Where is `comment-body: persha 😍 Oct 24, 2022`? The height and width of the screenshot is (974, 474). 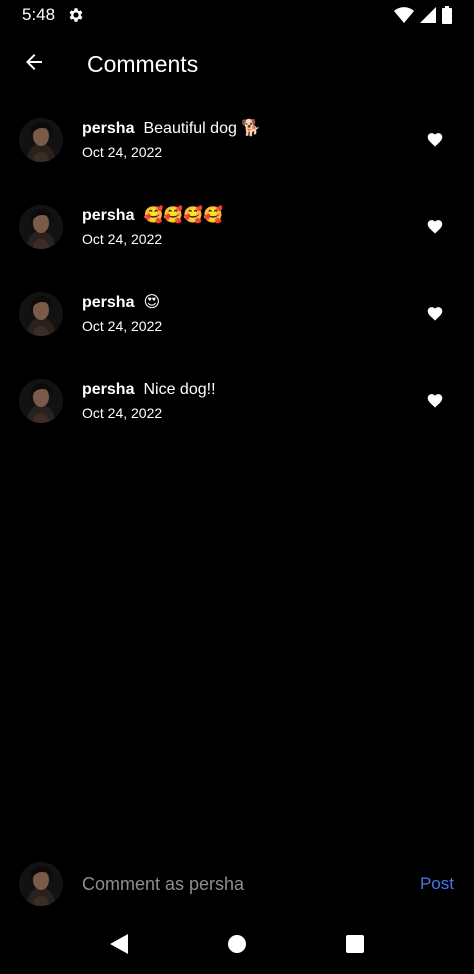 comment-body: persha 😍 Oct 24, 2022 is located at coordinates (122, 313).